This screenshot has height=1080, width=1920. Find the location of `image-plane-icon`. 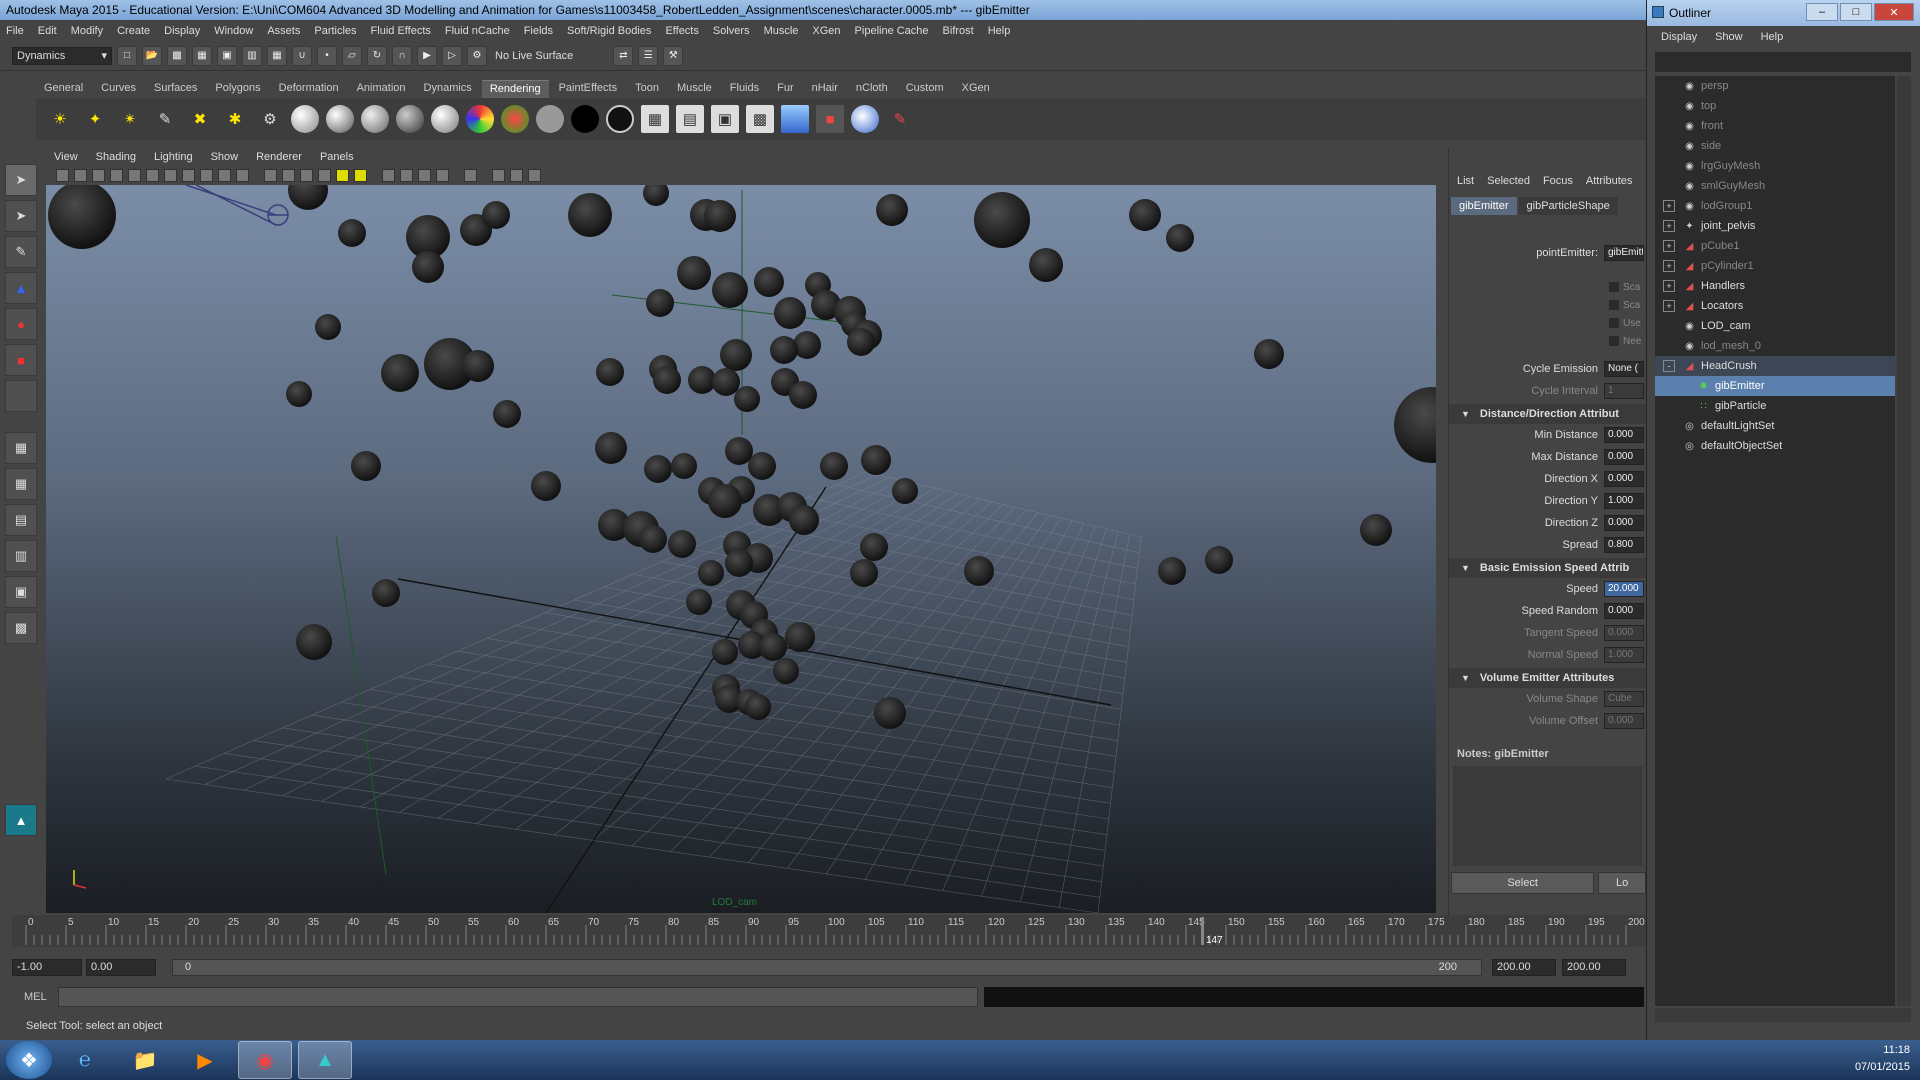

image-plane-icon is located at coordinates (116, 175).